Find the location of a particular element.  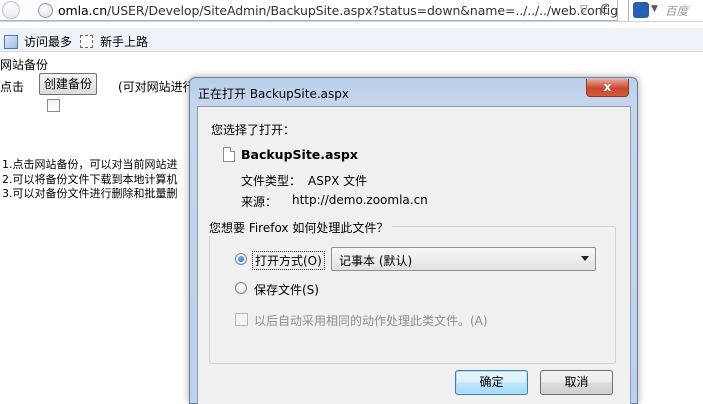

bookmarks-toolbar: 访问最多 新手上路 is located at coordinates (351, 40).